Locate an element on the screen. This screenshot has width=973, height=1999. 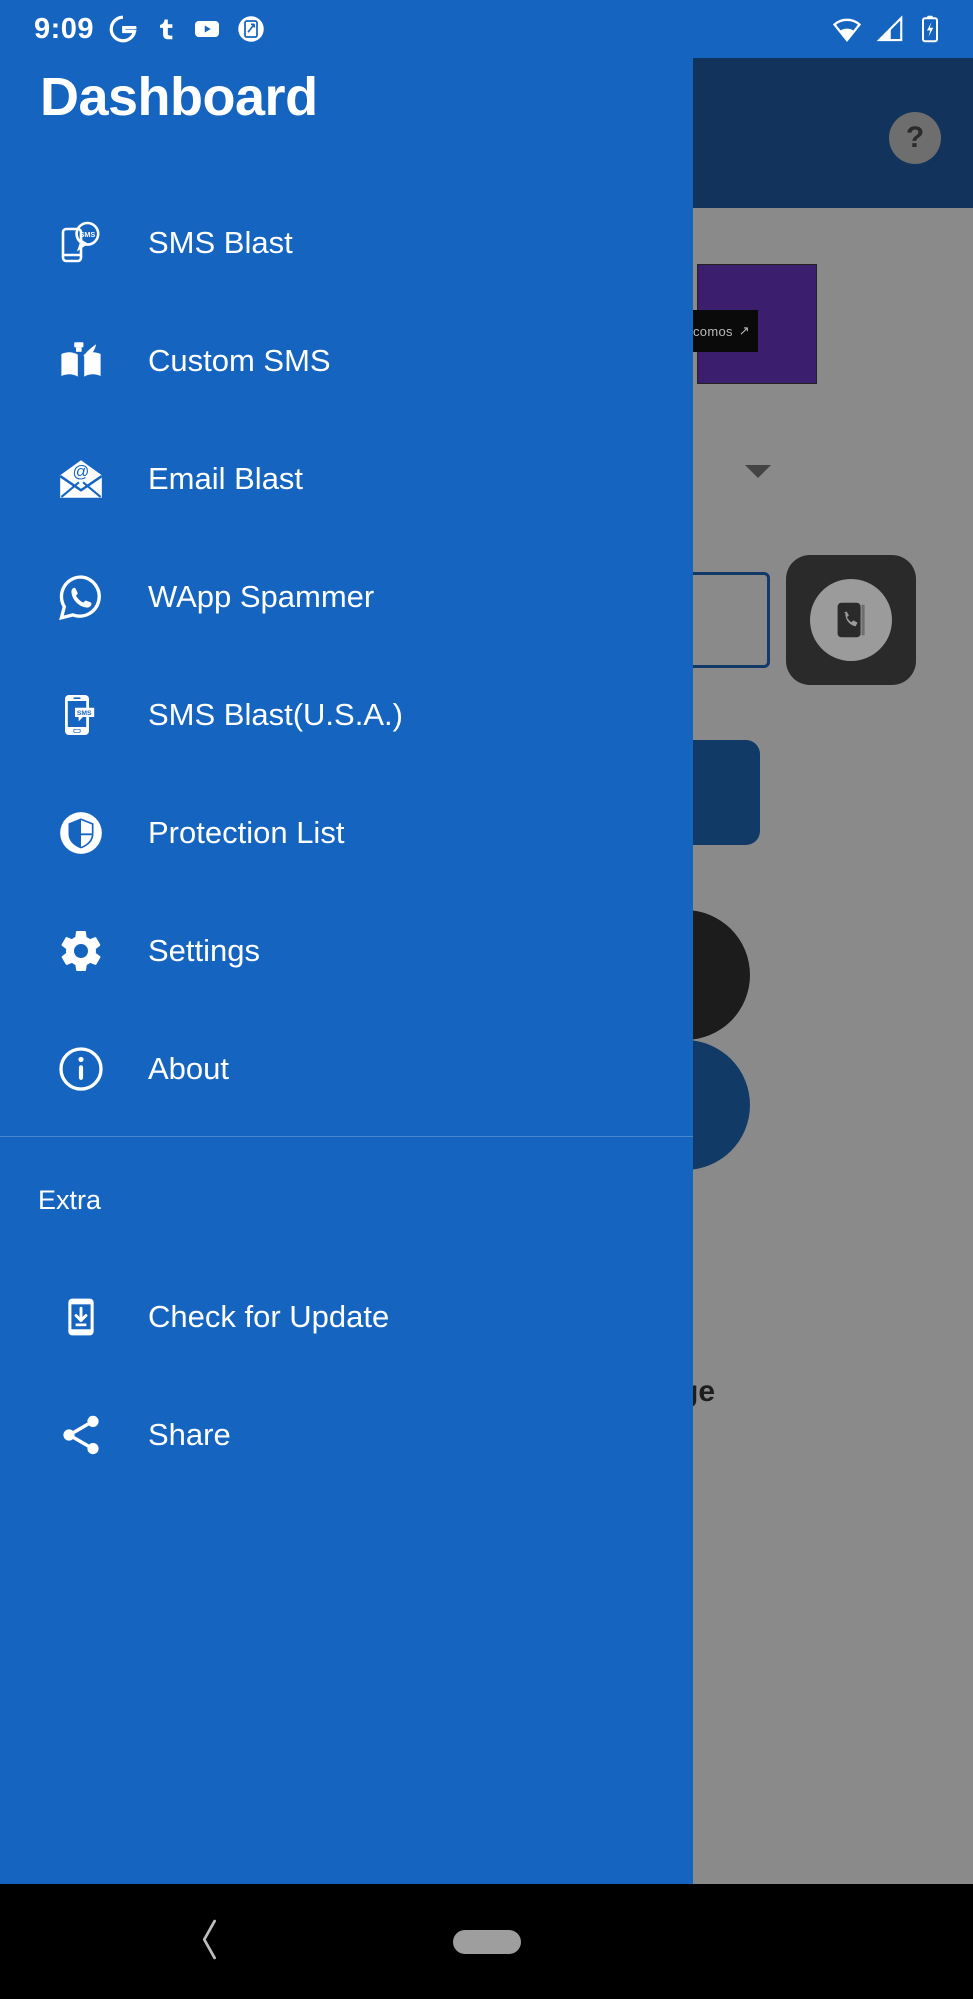
status-bar-right is located at coordinates (902, 29).